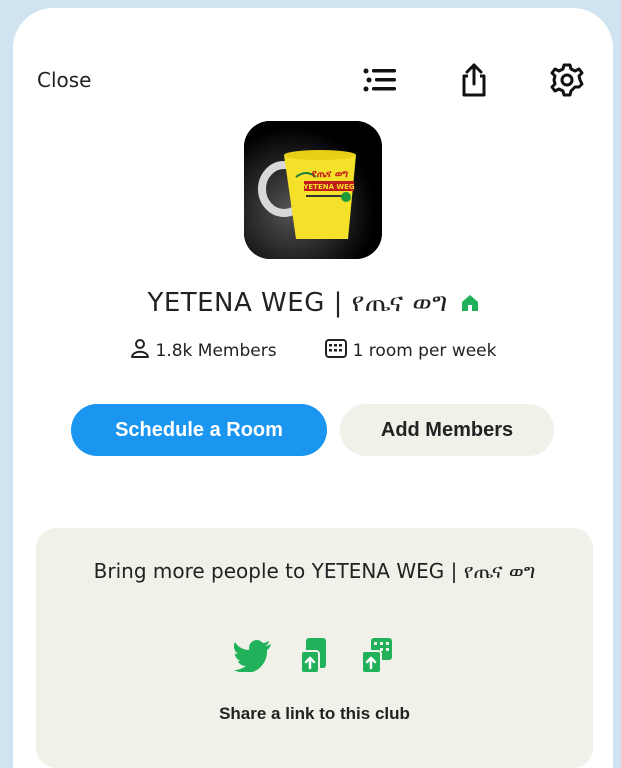  I want to click on add-members-button: Add Members, so click(447, 430).